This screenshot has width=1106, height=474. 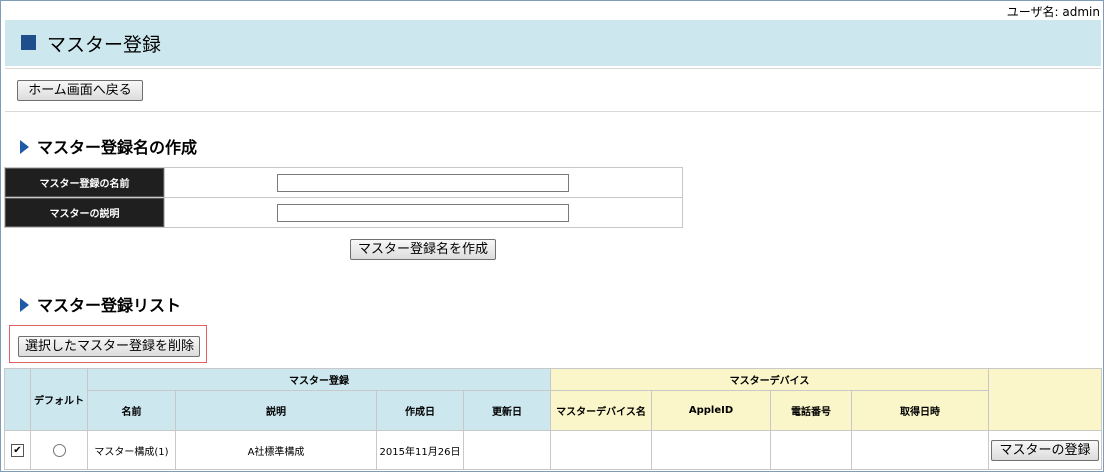 What do you see at coordinates (131, 410) in the screenshot?
I see `name-column-header: 名前` at bounding box center [131, 410].